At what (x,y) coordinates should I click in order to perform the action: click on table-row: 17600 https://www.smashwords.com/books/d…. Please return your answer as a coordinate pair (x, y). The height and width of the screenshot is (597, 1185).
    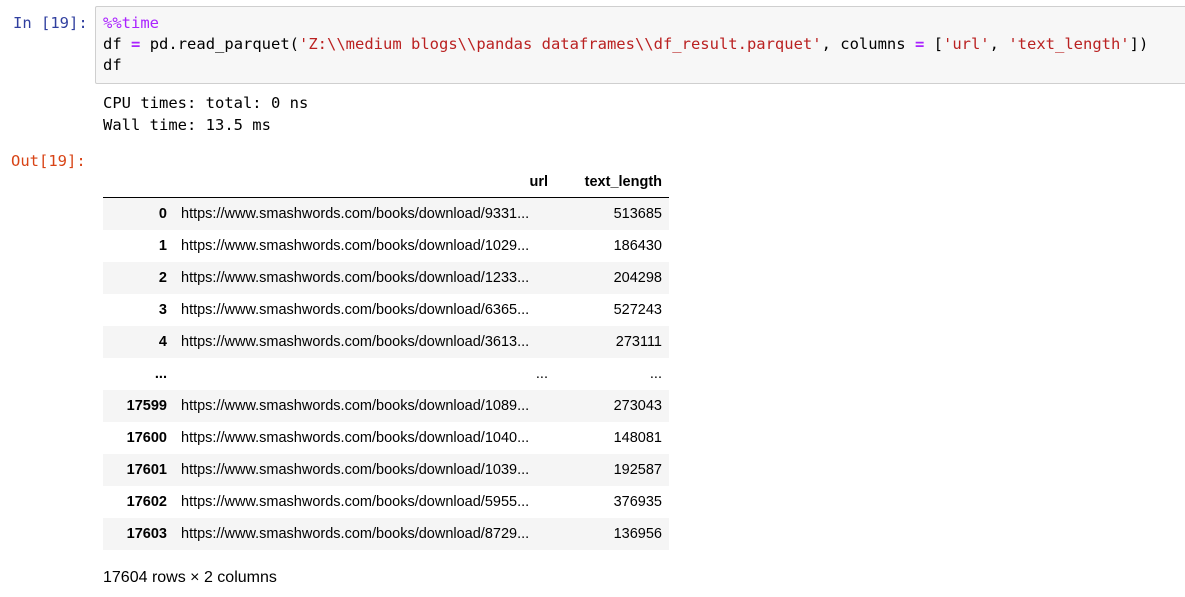
    Looking at the image, I should click on (386, 438).